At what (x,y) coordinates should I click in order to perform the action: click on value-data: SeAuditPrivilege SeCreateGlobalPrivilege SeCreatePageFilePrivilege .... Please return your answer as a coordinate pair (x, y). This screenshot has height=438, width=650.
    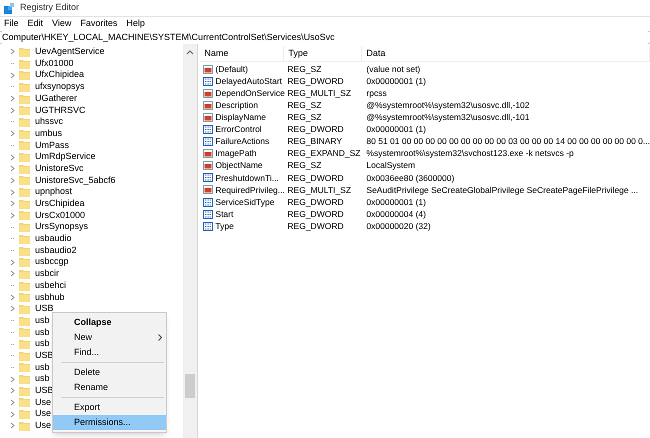
    Looking at the image, I should click on (501, 190).